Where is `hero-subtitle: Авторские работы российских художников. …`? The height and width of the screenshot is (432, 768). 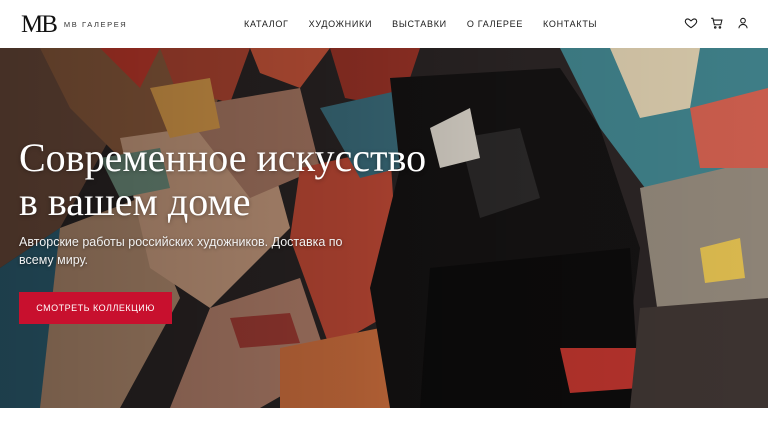
hero-subtitle: Авторские работы российских художников. … is located at coordinates (181, 251).